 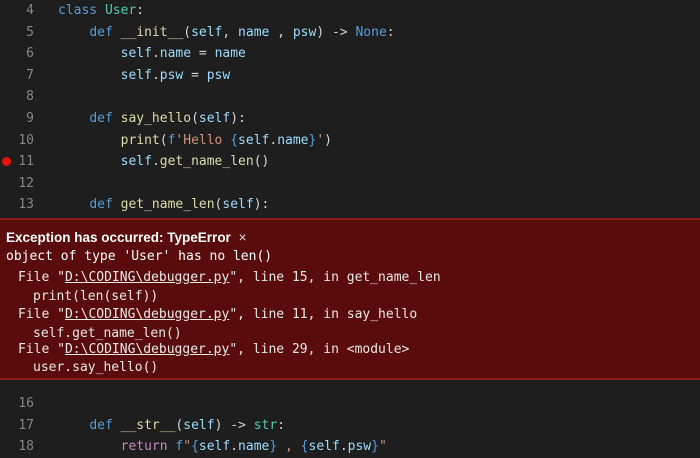 I want to click on code-line: 4 class User:, so click(x=350, y=11).